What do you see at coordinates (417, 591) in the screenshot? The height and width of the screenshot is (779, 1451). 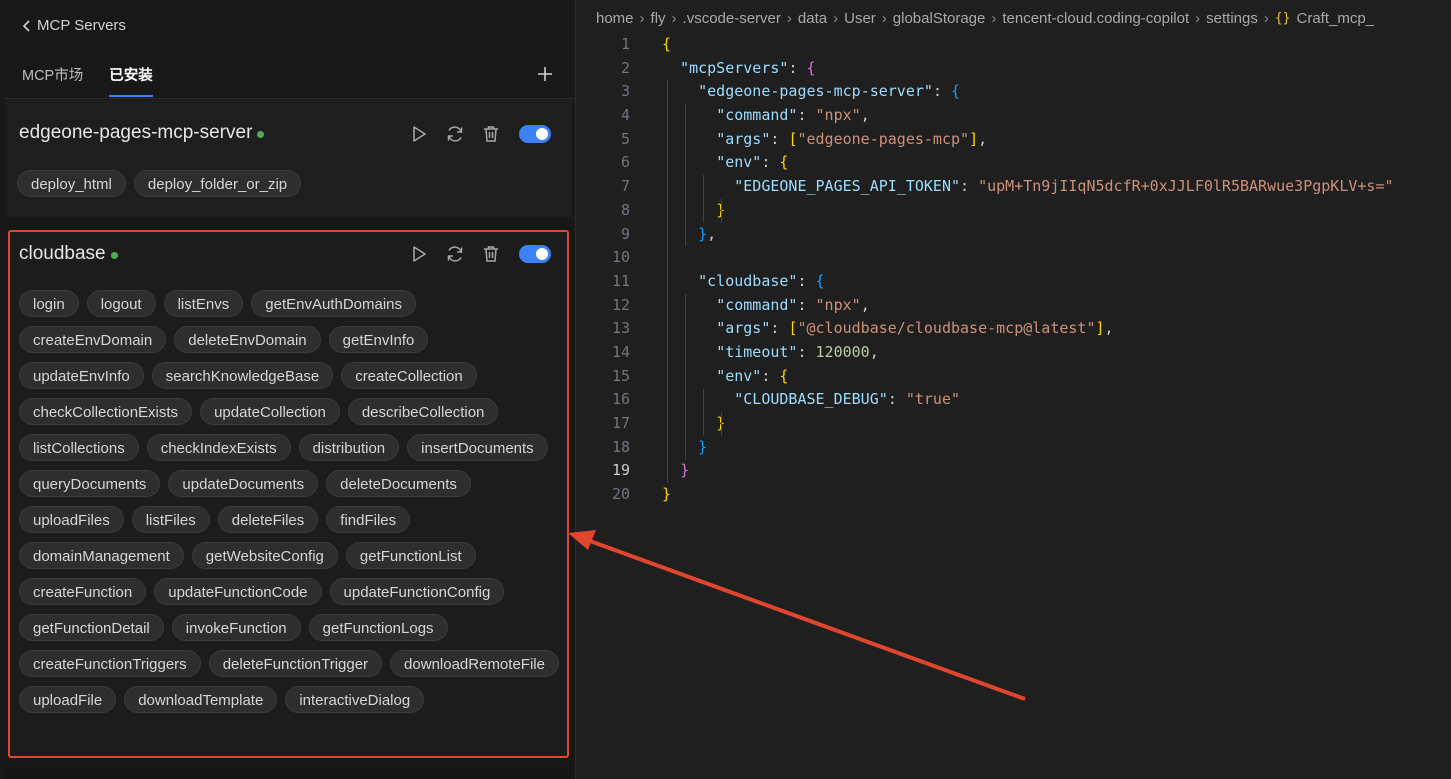 I see `tool-chip: updateFunctionConfig` at bounding box center [417, 591].